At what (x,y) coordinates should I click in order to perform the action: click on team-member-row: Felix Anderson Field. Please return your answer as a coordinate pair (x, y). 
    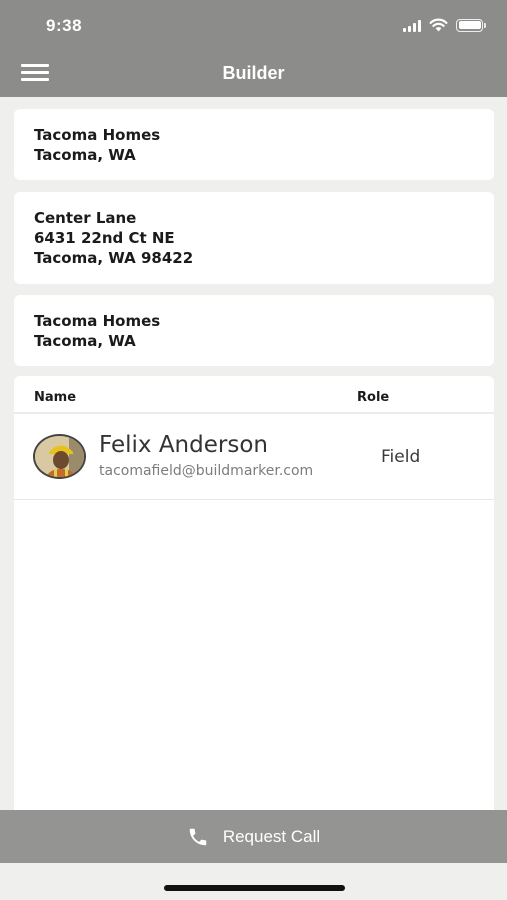
    Looking at the image, I should click on (254, 457).